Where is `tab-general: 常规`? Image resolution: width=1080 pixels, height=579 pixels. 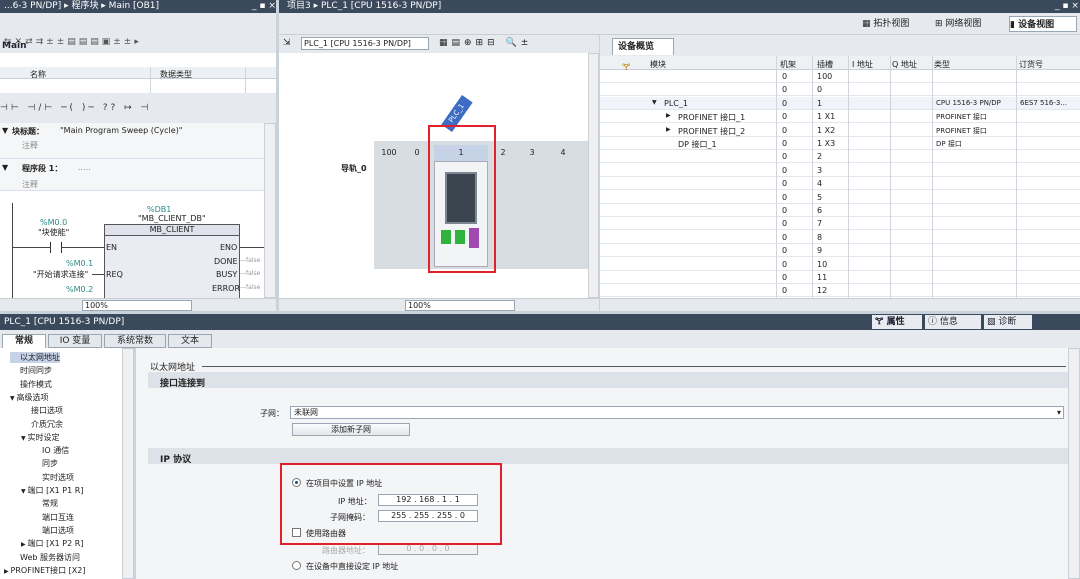 tab-general: 常规 is located at coordinates (24, 341).